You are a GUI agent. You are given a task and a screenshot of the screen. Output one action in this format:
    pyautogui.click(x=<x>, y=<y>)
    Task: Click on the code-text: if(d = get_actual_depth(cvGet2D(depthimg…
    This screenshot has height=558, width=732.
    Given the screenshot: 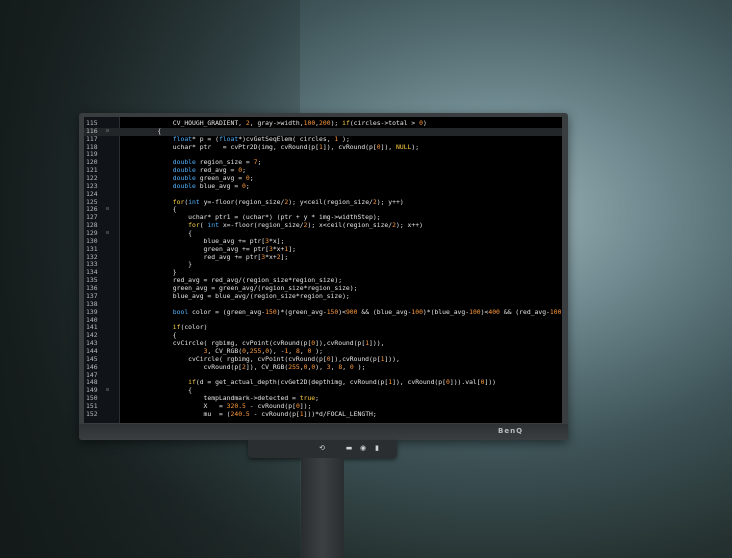 What is the action you would take?
    pyautogui.click(x=342, y=382)
    